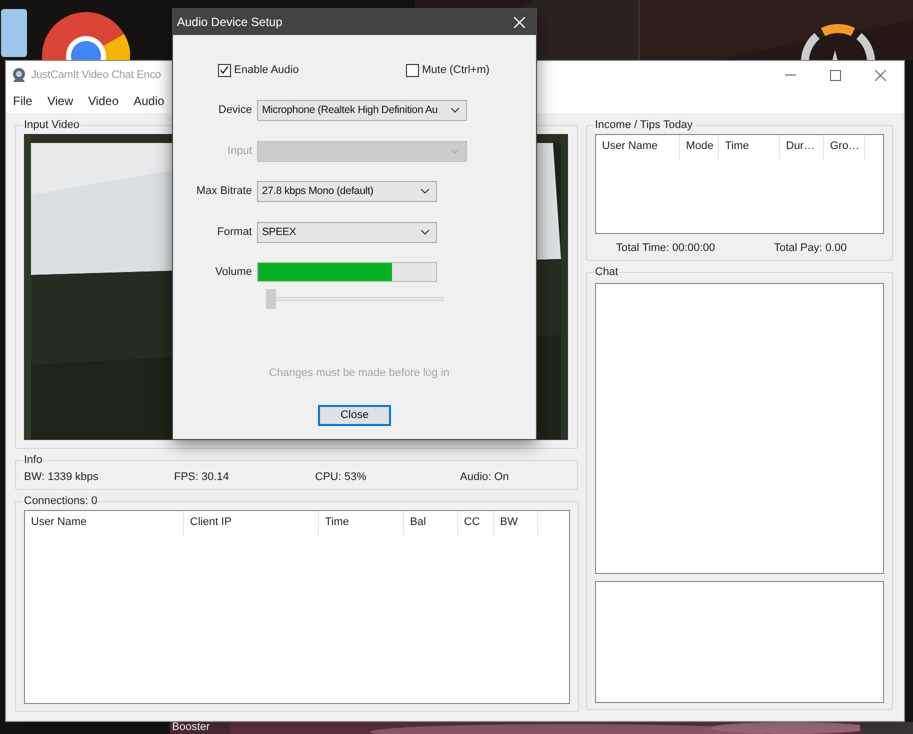 This screenshot has height=734, width=913. What do you see at coordinates (149, 101) in the screenshot?
I see `menu-item: Audio` at bounding box center [149, 101].